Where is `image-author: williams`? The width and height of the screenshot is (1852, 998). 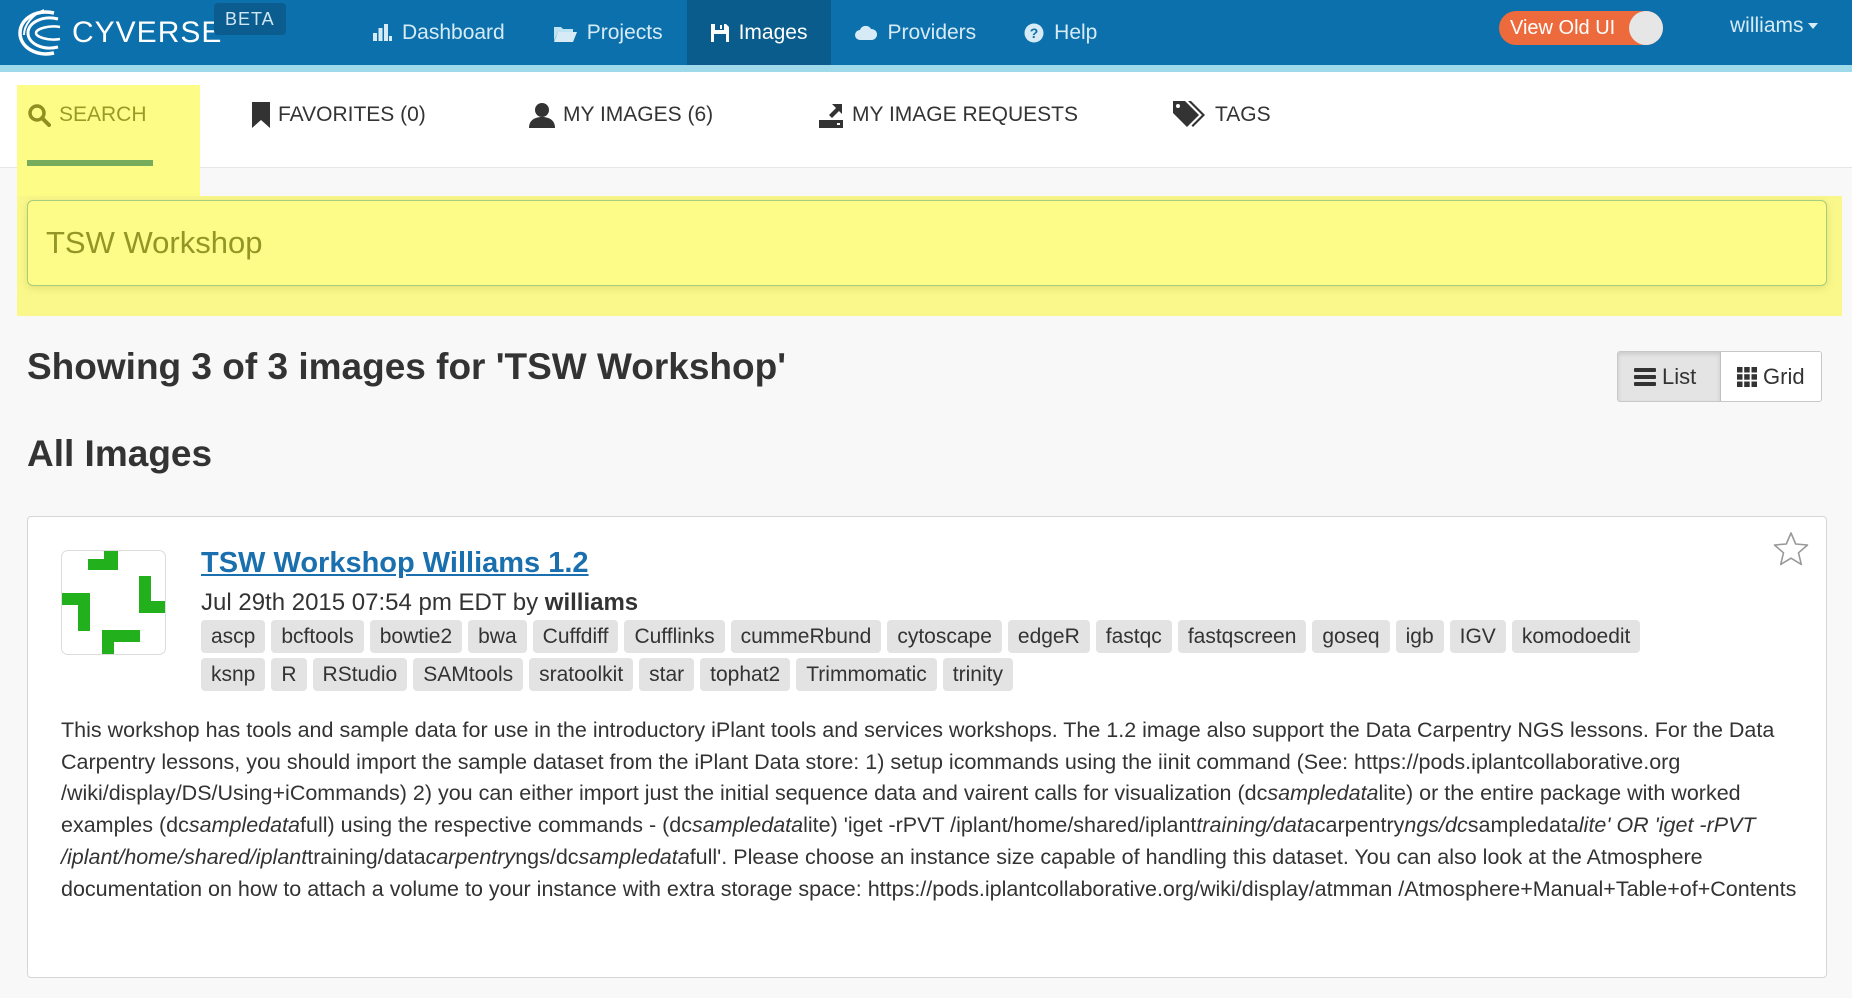
image-author: williams is located at coordinates (591, 602).